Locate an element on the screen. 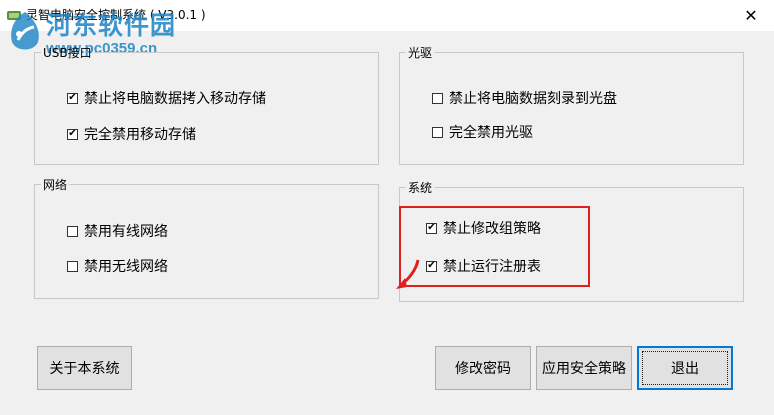 The width and height of the screenshot is (774, 415). exit-button: 退出 is located at coordinates (685, 368).